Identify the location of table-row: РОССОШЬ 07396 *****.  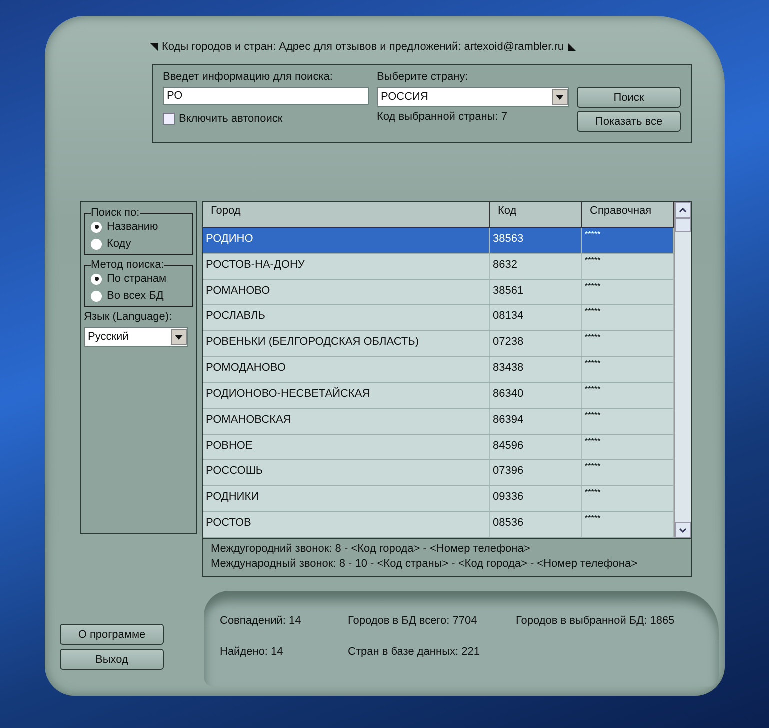
(438, 473).